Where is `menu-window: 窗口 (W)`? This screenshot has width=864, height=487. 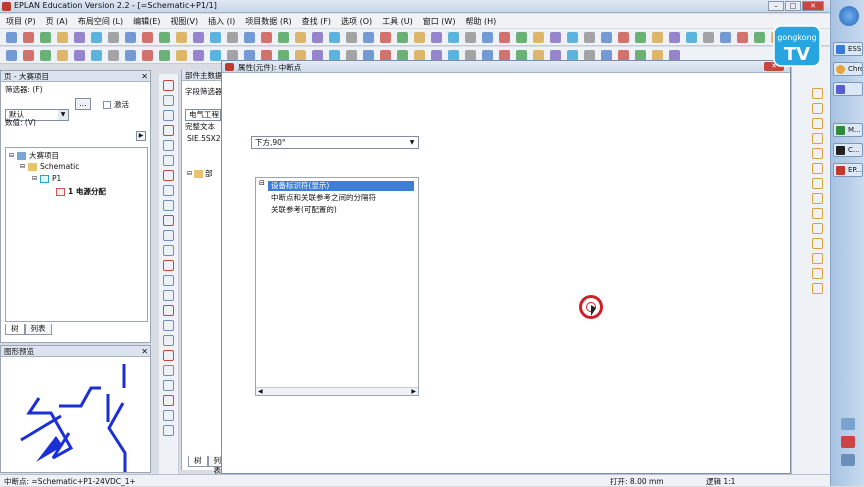
menu-window: 窗口 (W) is located at coordinates (439, 21).